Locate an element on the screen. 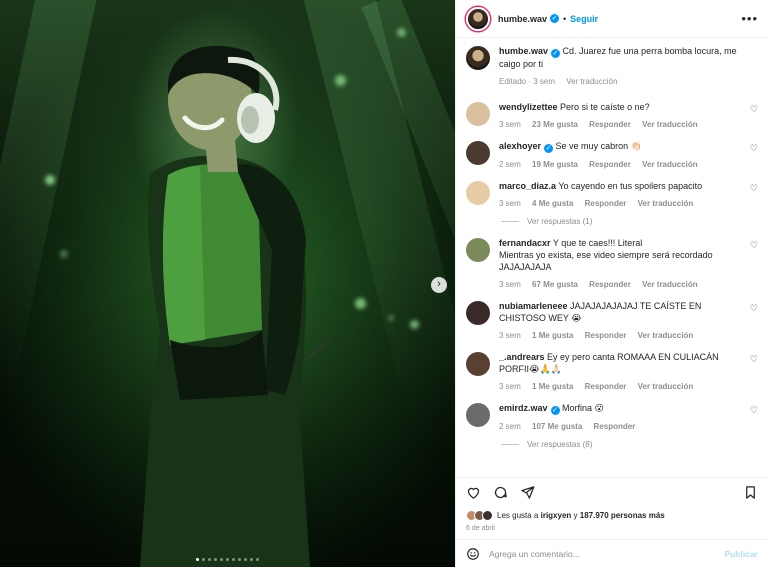  follow-button: Seguir is located at coordinates (584, 19).